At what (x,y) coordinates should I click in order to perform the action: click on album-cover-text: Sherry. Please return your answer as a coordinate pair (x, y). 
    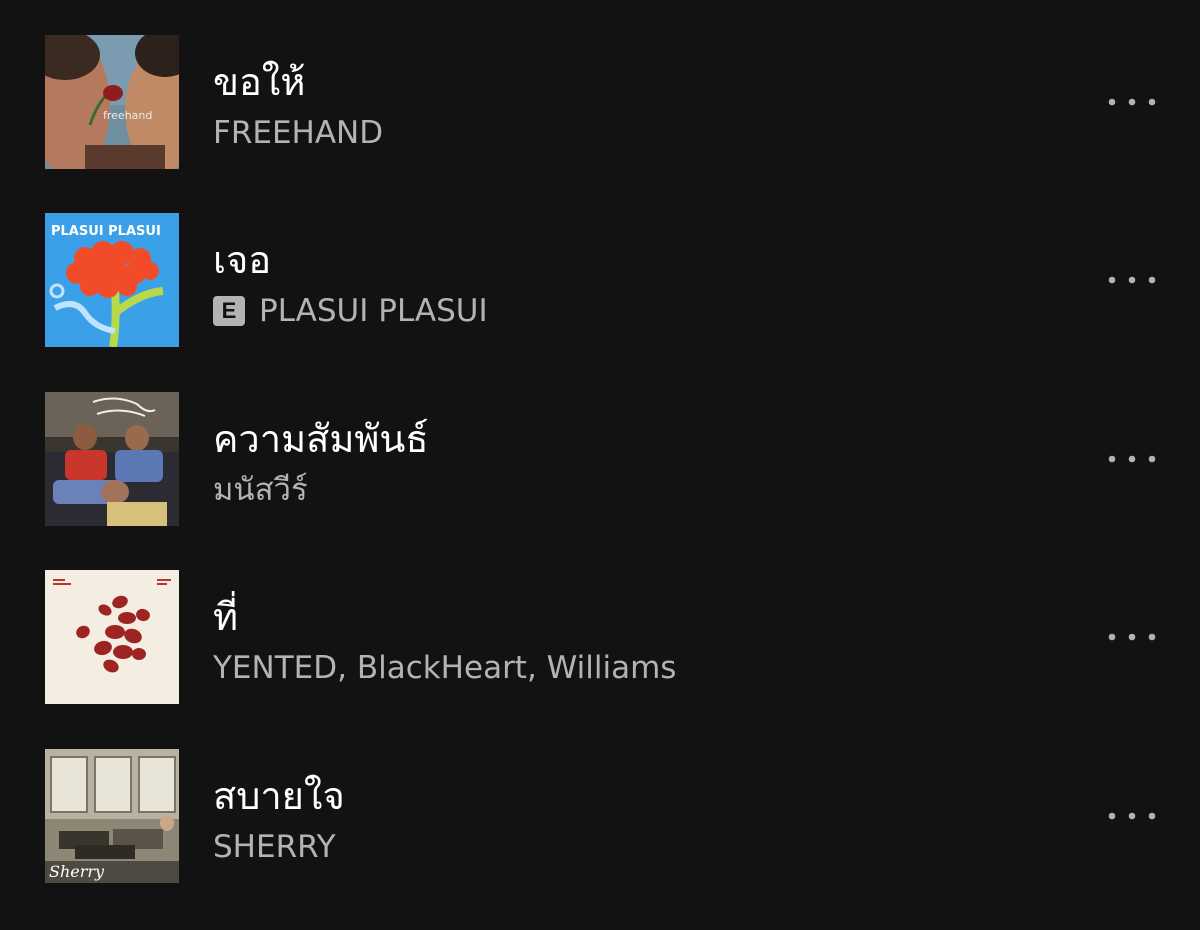
    Looking at the image, I should click on (77, 871).